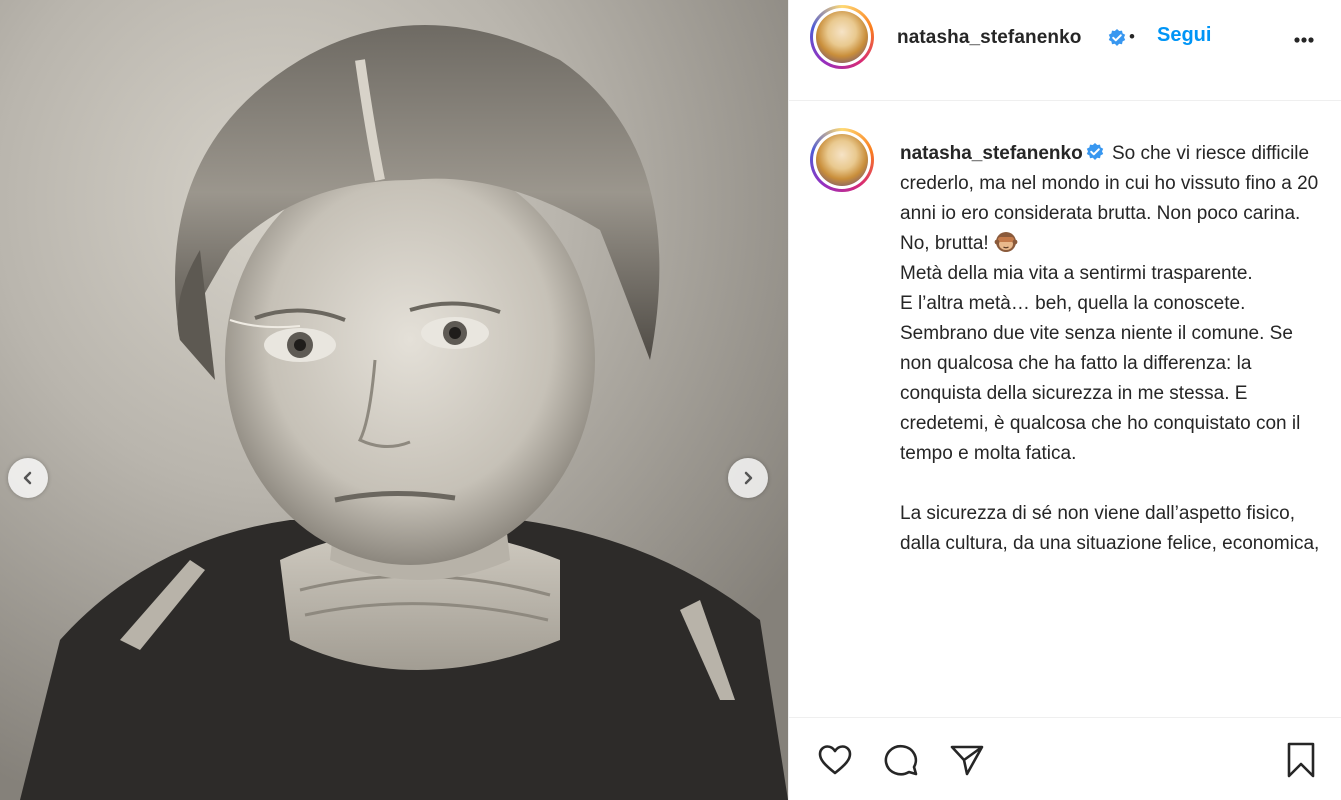  What do you see at coordinates (835, 760) in the screenshot?
I see `heart-icon` at bounding box center [835, 760].